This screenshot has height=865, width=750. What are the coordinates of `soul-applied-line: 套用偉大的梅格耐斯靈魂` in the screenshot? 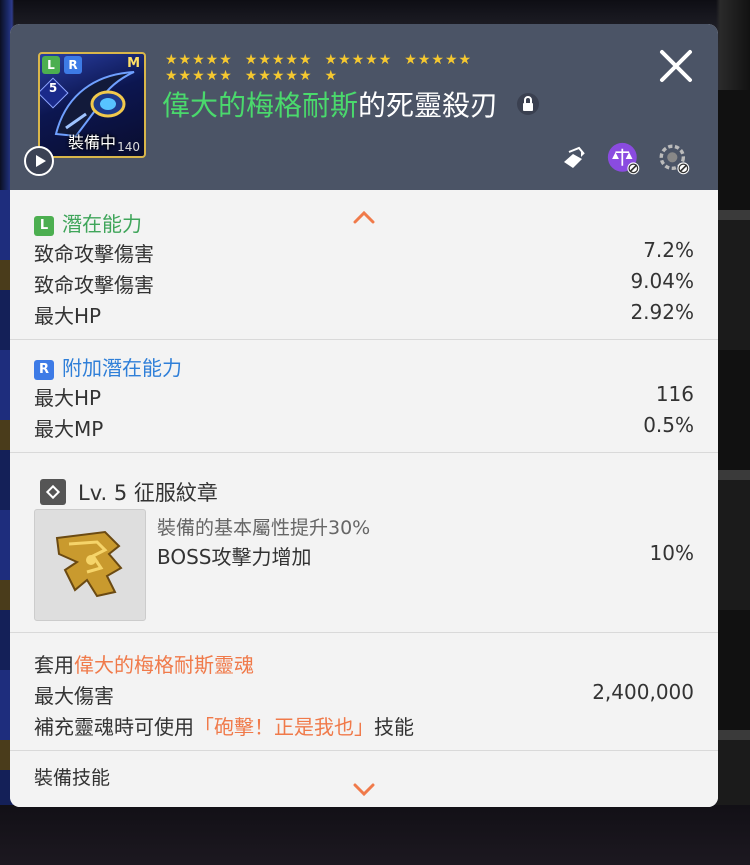 It's located at (144, 663).